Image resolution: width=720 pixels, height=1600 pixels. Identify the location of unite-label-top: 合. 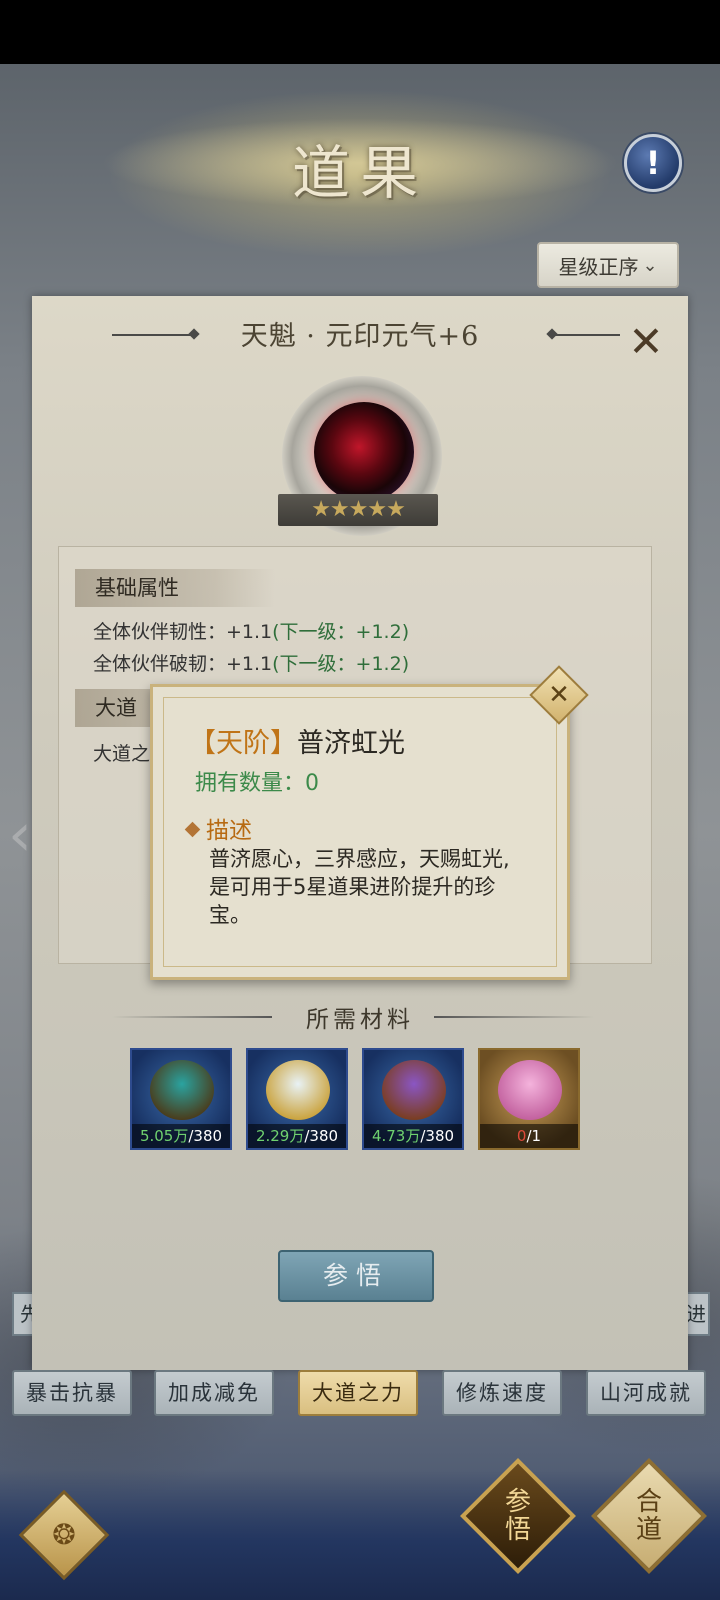
(648, 1502).